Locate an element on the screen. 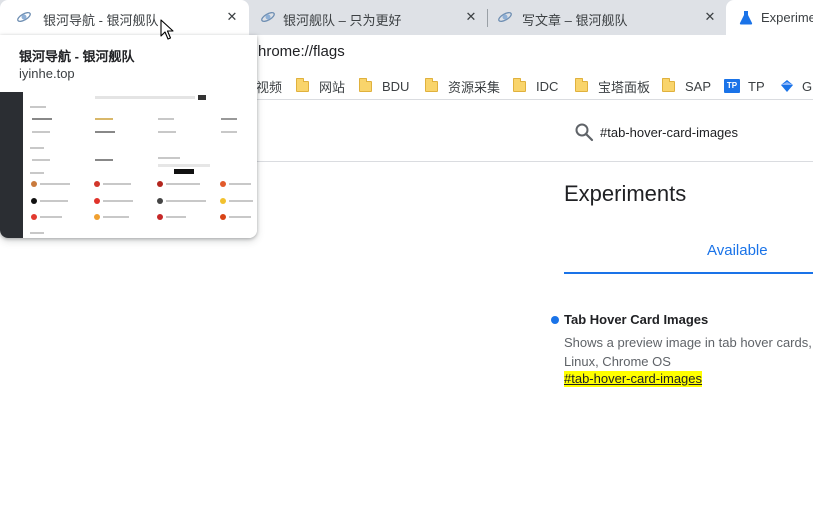 This screenshot has width=813, height=508. preview-tooltip-button is located at coordinates (184, 171).